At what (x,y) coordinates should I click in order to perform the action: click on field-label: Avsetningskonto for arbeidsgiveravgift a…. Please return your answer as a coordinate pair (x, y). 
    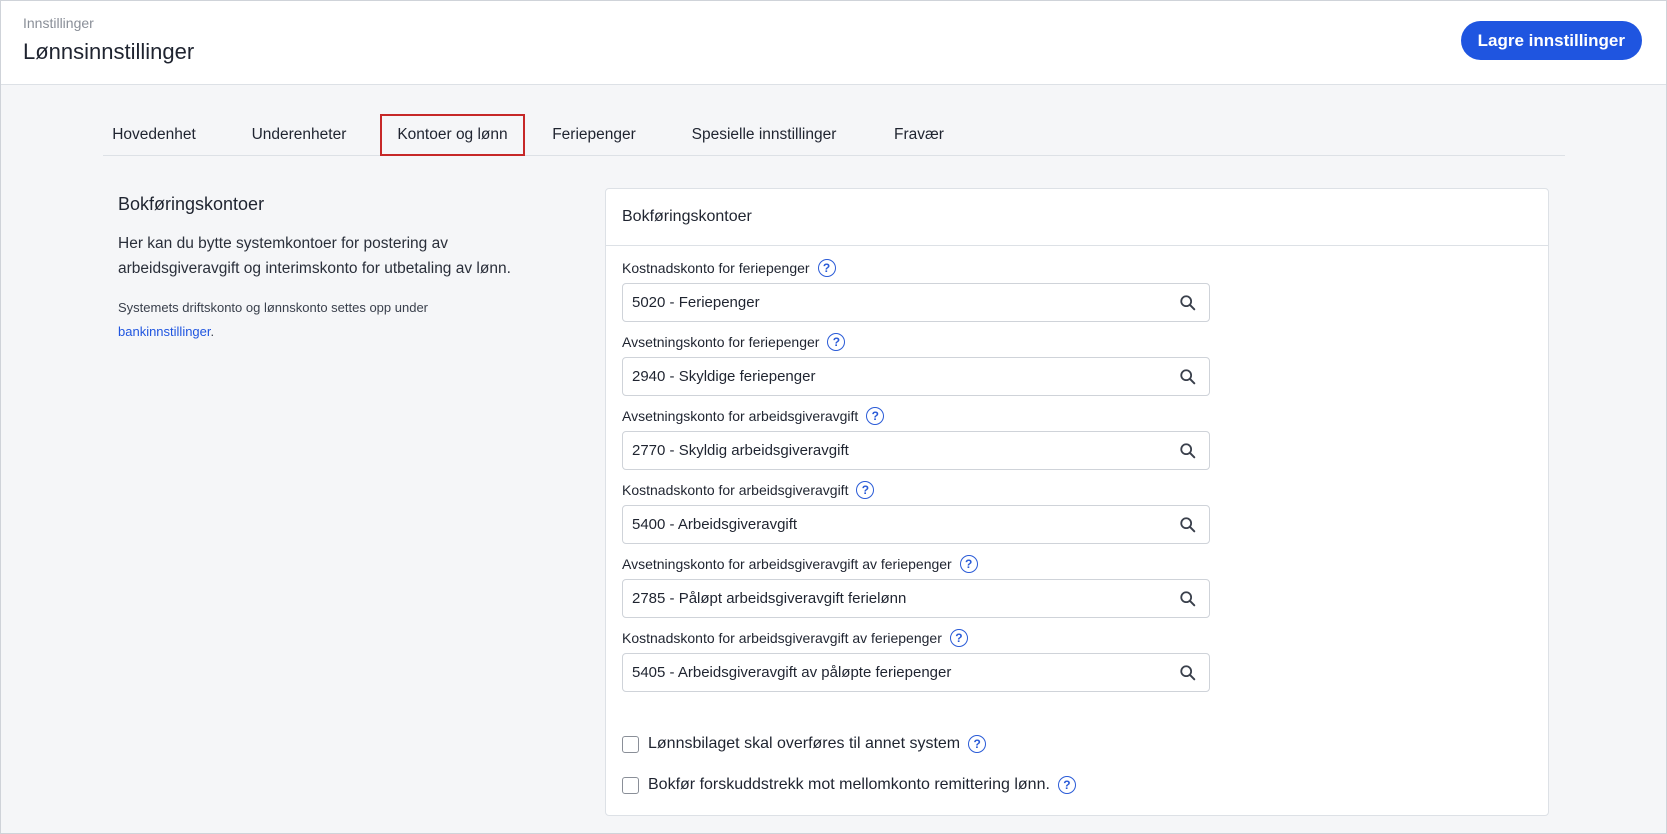
    Looking at the image, I should click on (787, 564).